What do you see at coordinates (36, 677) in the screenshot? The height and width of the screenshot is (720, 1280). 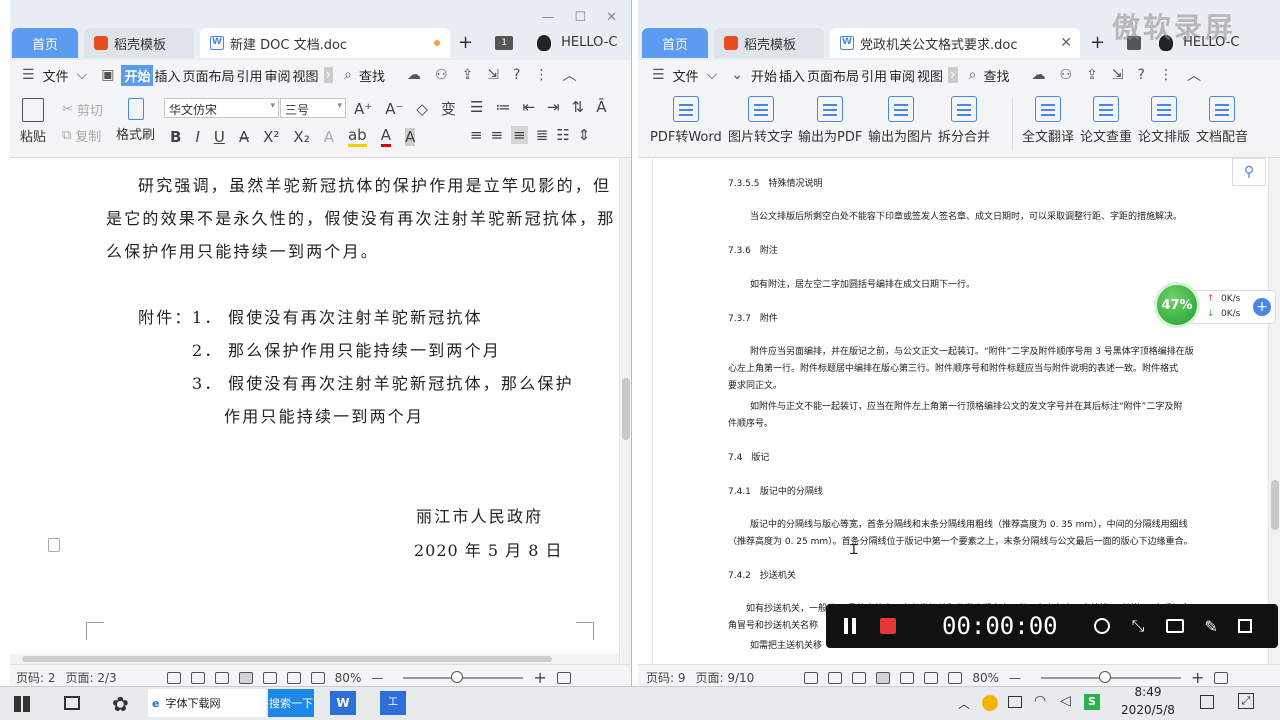 I see `page-number: 页码: 2` at bounding box center [36, 677].